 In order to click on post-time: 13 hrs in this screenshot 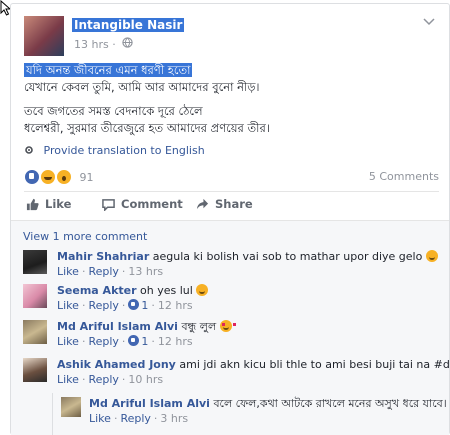, I will do `click(91, 44)`.